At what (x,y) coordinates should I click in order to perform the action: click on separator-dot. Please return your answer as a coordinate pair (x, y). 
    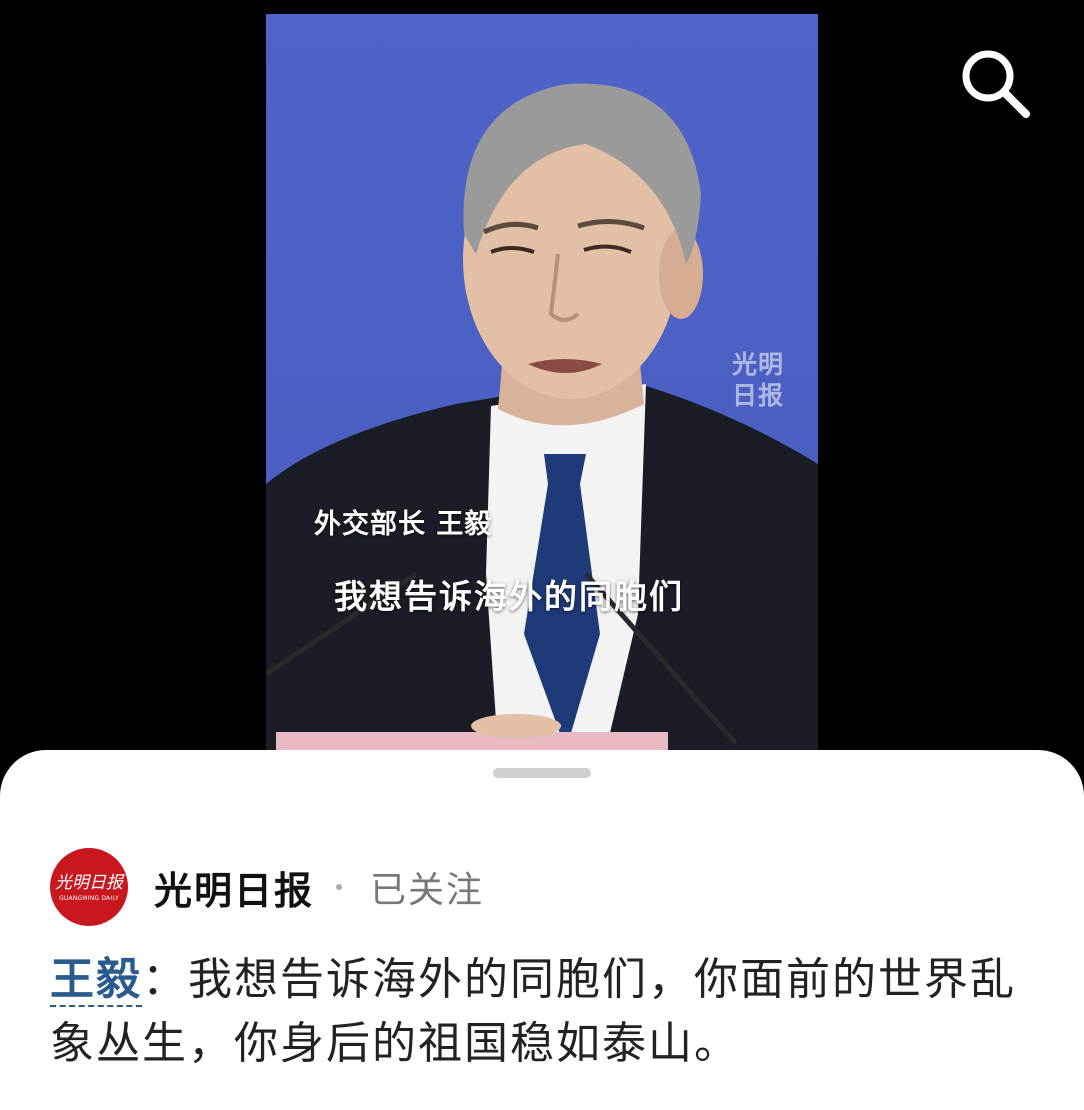
    Looking at the image, I should click on (339, 887).